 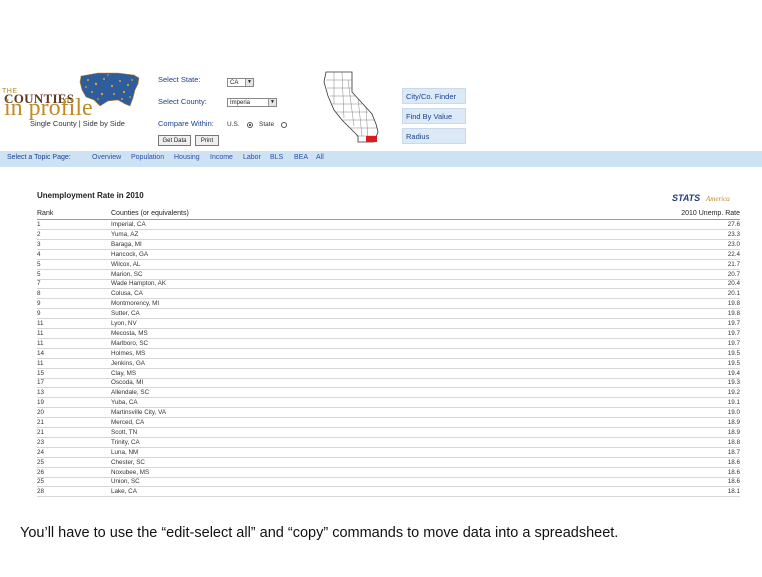 I want to click on table-row: 11 Mecosta, MS 19.7, so click(x=388, y=334).